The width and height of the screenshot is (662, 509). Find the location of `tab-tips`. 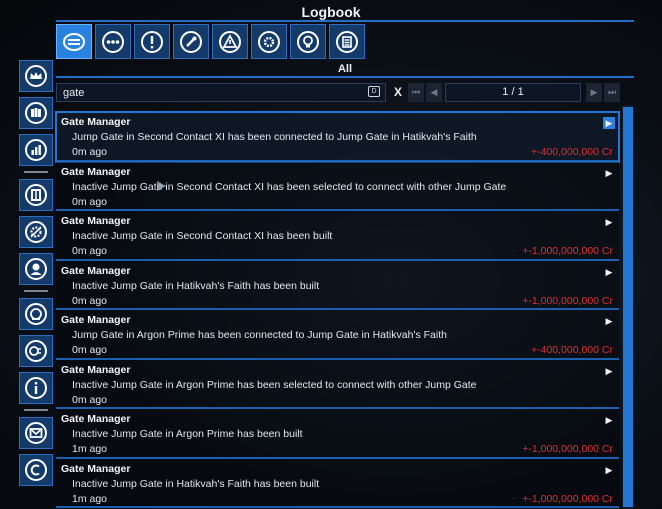

tab-tips is located at coordinates (191, 41).